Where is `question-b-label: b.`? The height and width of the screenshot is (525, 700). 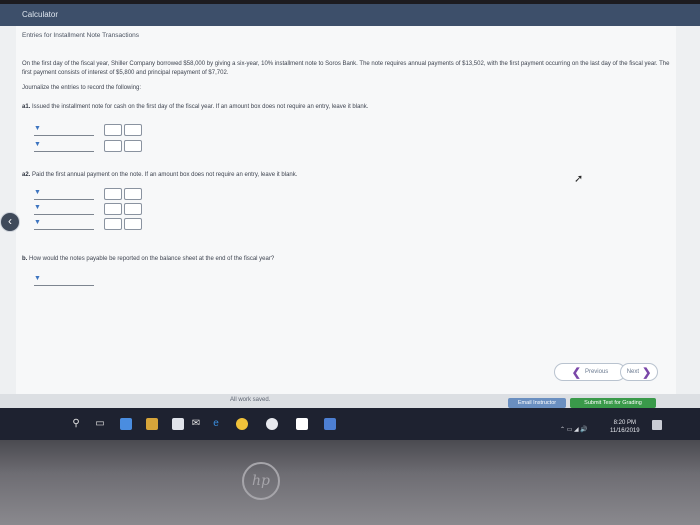
question-b-label: b. is located at coordinates (25, 259).